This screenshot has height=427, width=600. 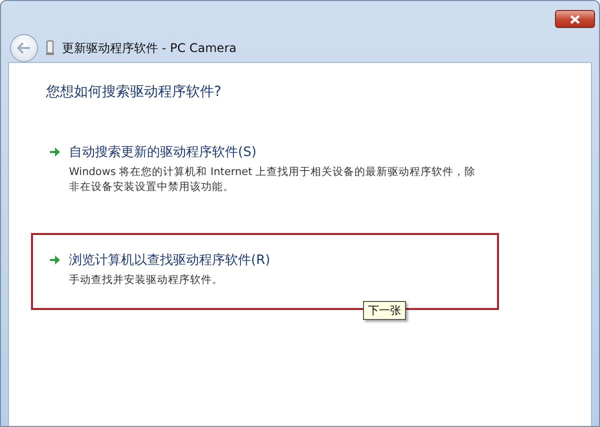 I want to click on device-icon, so click(x=50, y=48).